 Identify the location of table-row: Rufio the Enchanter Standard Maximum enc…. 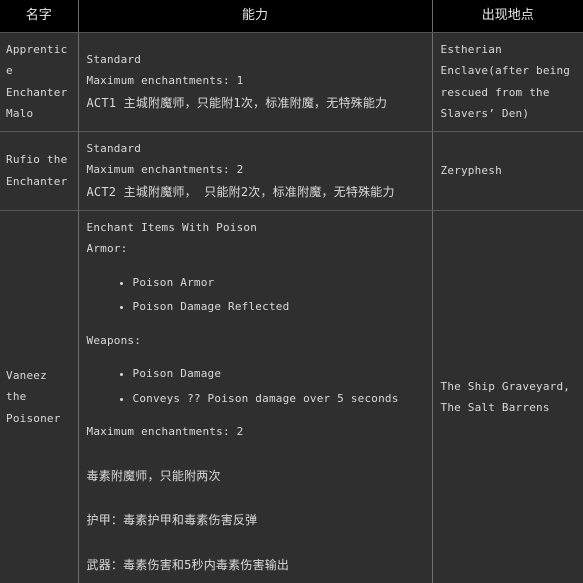
(291, 171).